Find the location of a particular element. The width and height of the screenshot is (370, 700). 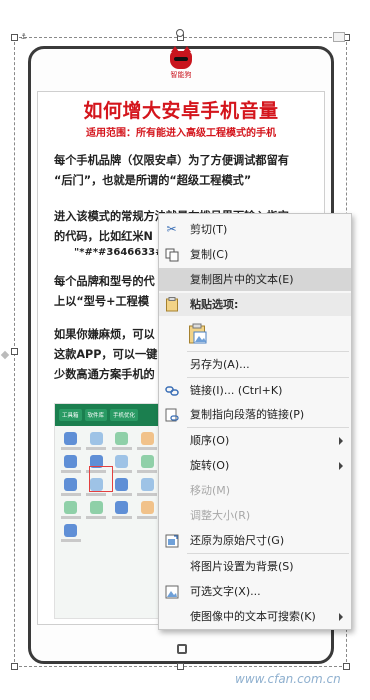

menu-item-cut: ✂ 剪切(T) is located at coordinates (255, 229).